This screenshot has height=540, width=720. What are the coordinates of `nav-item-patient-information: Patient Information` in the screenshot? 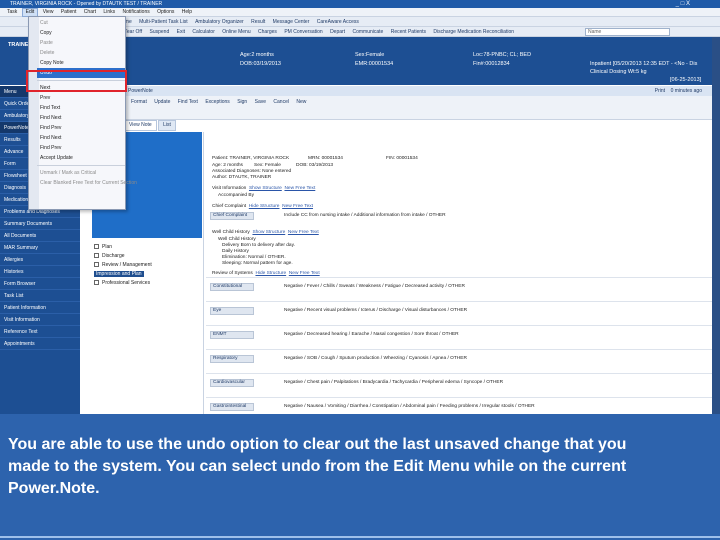 It's located at (40, 308).